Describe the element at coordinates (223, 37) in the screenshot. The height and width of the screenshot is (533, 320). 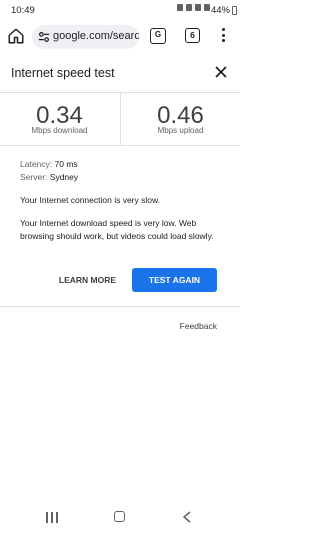
I see `more-menu-icon` at that location.